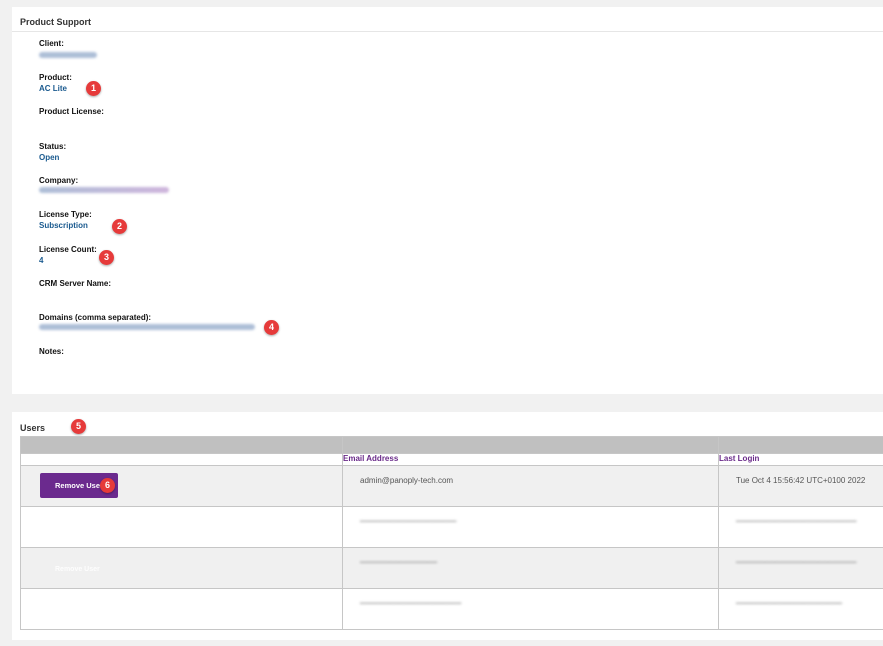 This screenshot has width=883, height=646. I want to click on user-email-redacted: ━━━━━━━━━━━━━━━━, so click(399, 562).